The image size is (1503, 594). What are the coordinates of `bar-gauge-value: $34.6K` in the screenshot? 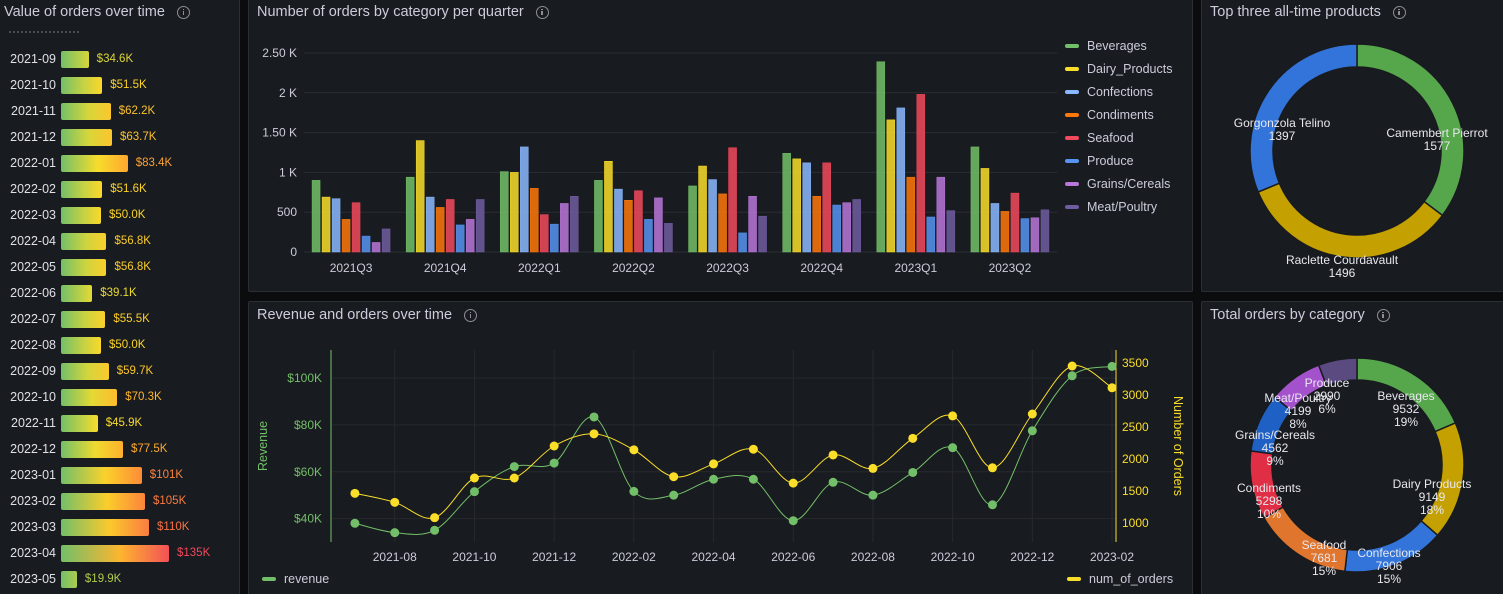 It's located at (115, 59).